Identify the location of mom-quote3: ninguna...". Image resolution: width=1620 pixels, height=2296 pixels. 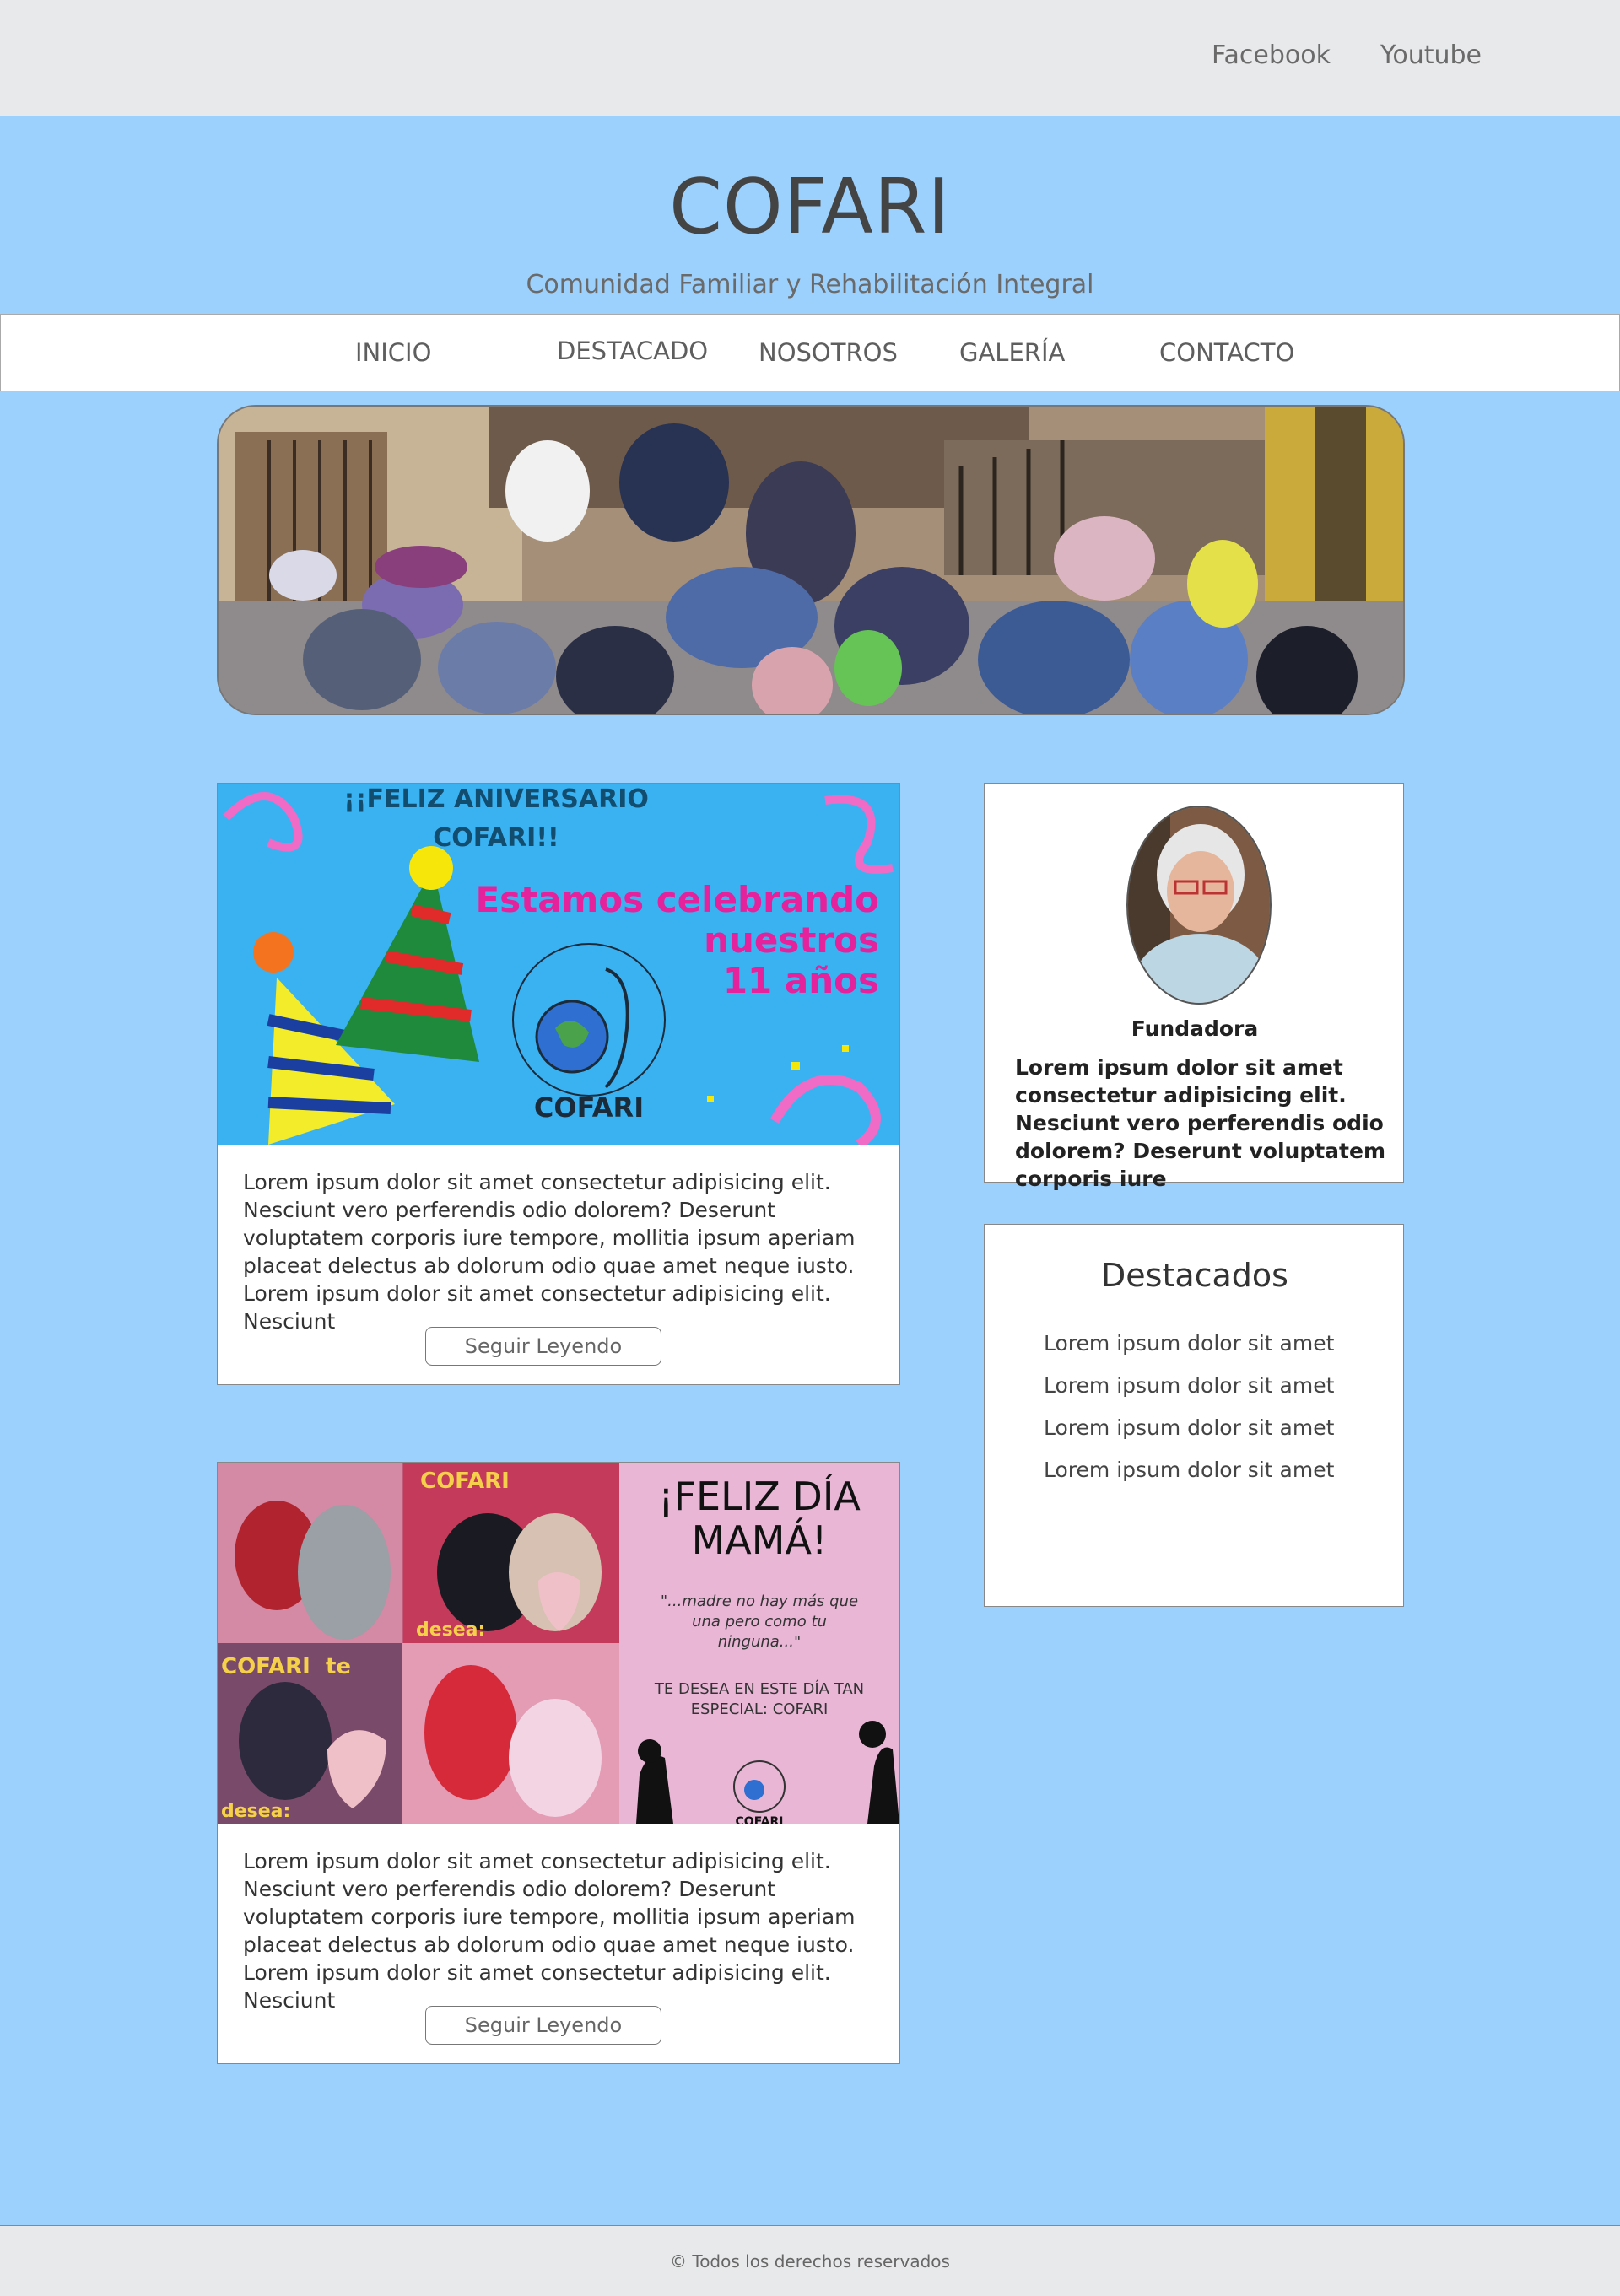
(760, 1642).